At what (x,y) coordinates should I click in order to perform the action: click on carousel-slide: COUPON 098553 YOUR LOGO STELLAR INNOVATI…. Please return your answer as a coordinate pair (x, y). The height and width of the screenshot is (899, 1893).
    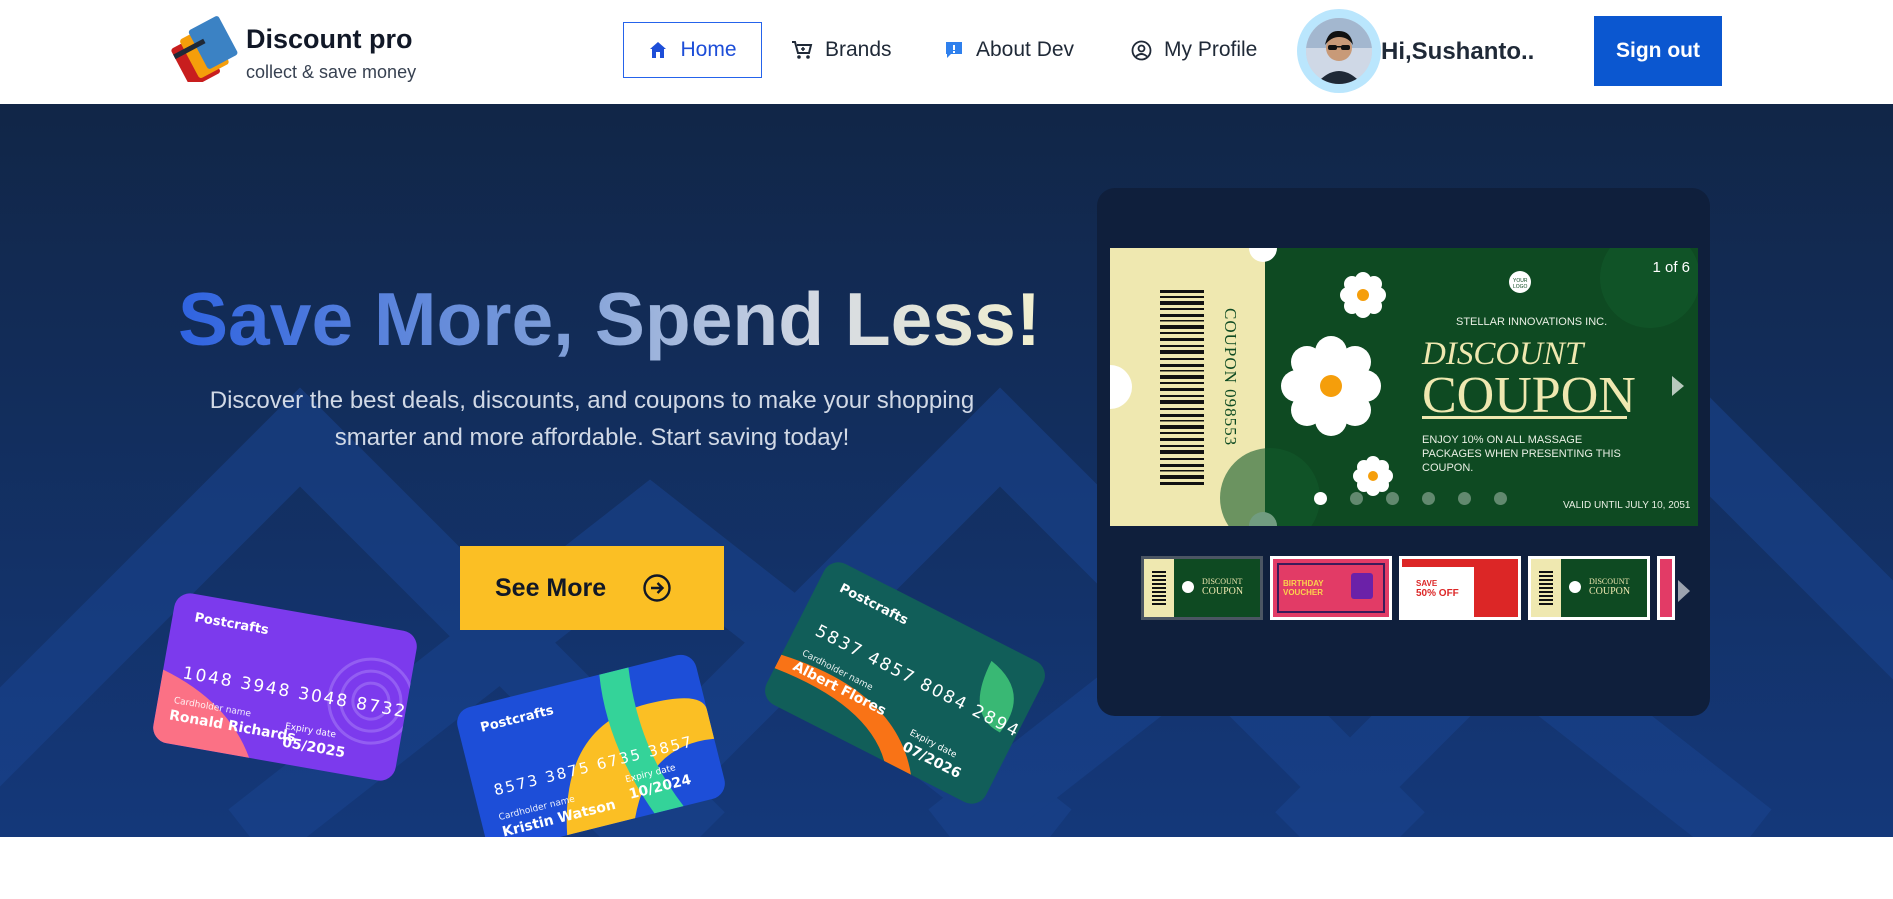
    Looking at the image, I should click on (1404, 387).